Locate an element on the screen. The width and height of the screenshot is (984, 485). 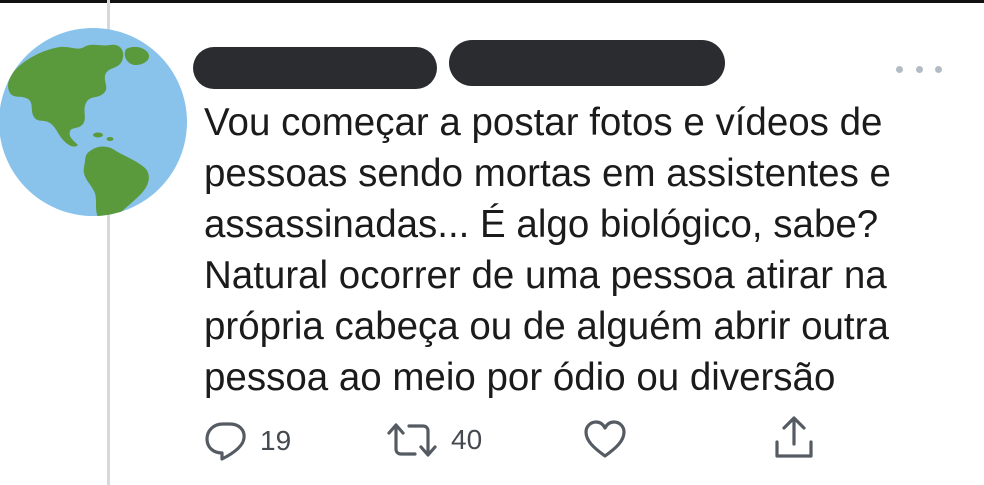
more-options-icon is located at coordinates (919, 69).